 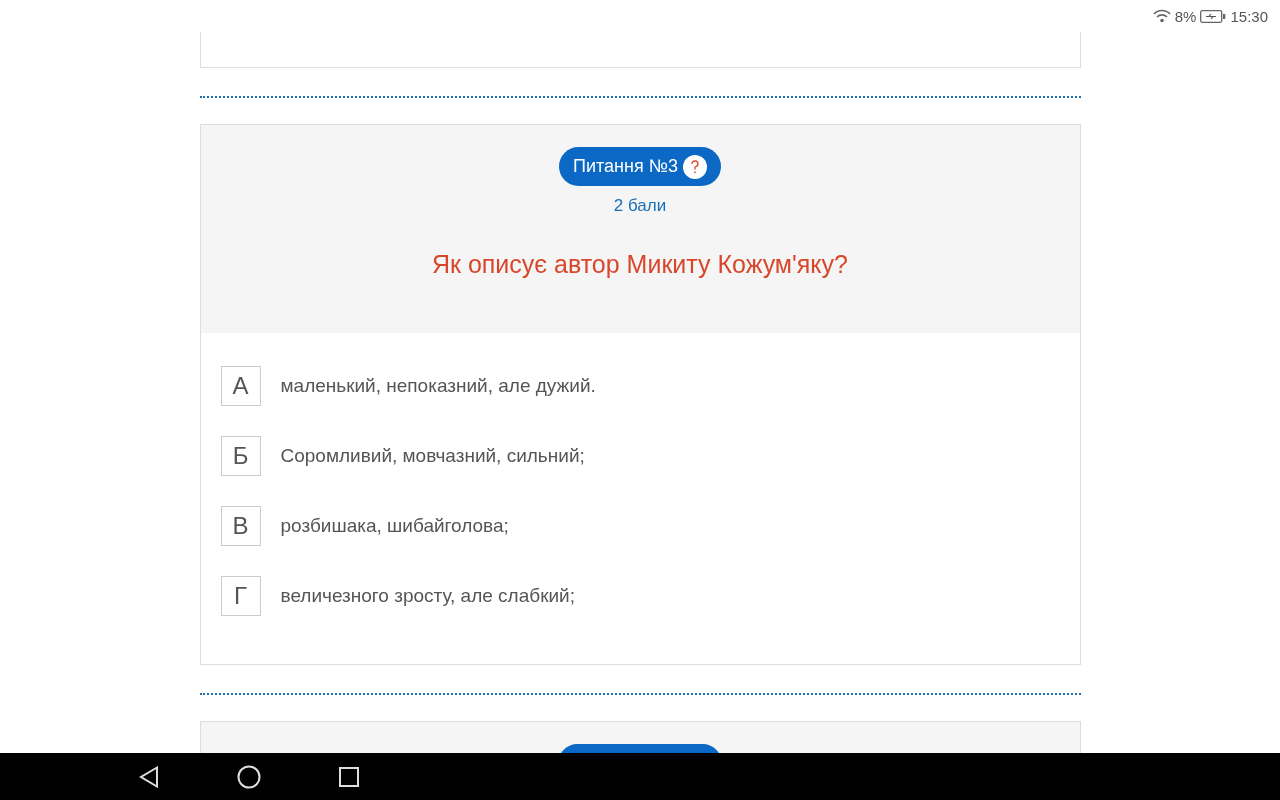 What do you see at coordinates (240, 456) in the screenshot?
I see `option-letter: Б` at bounding box center [240, 456].